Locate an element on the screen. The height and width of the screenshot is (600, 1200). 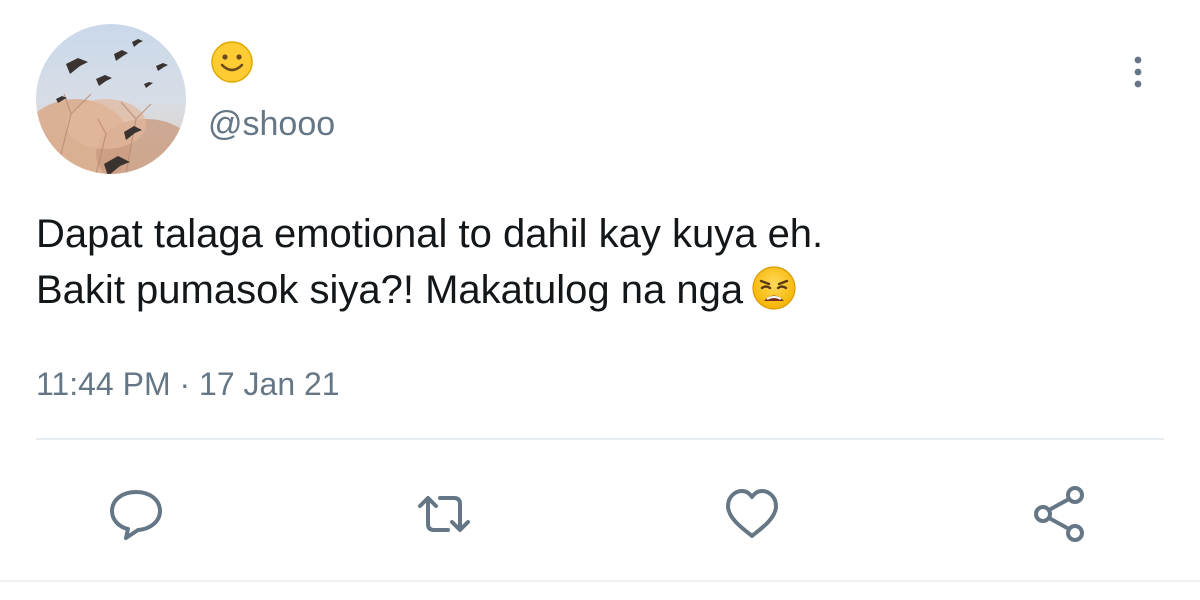
tweet-date: 17 Jan 21 is located at coordinates (269, 384).